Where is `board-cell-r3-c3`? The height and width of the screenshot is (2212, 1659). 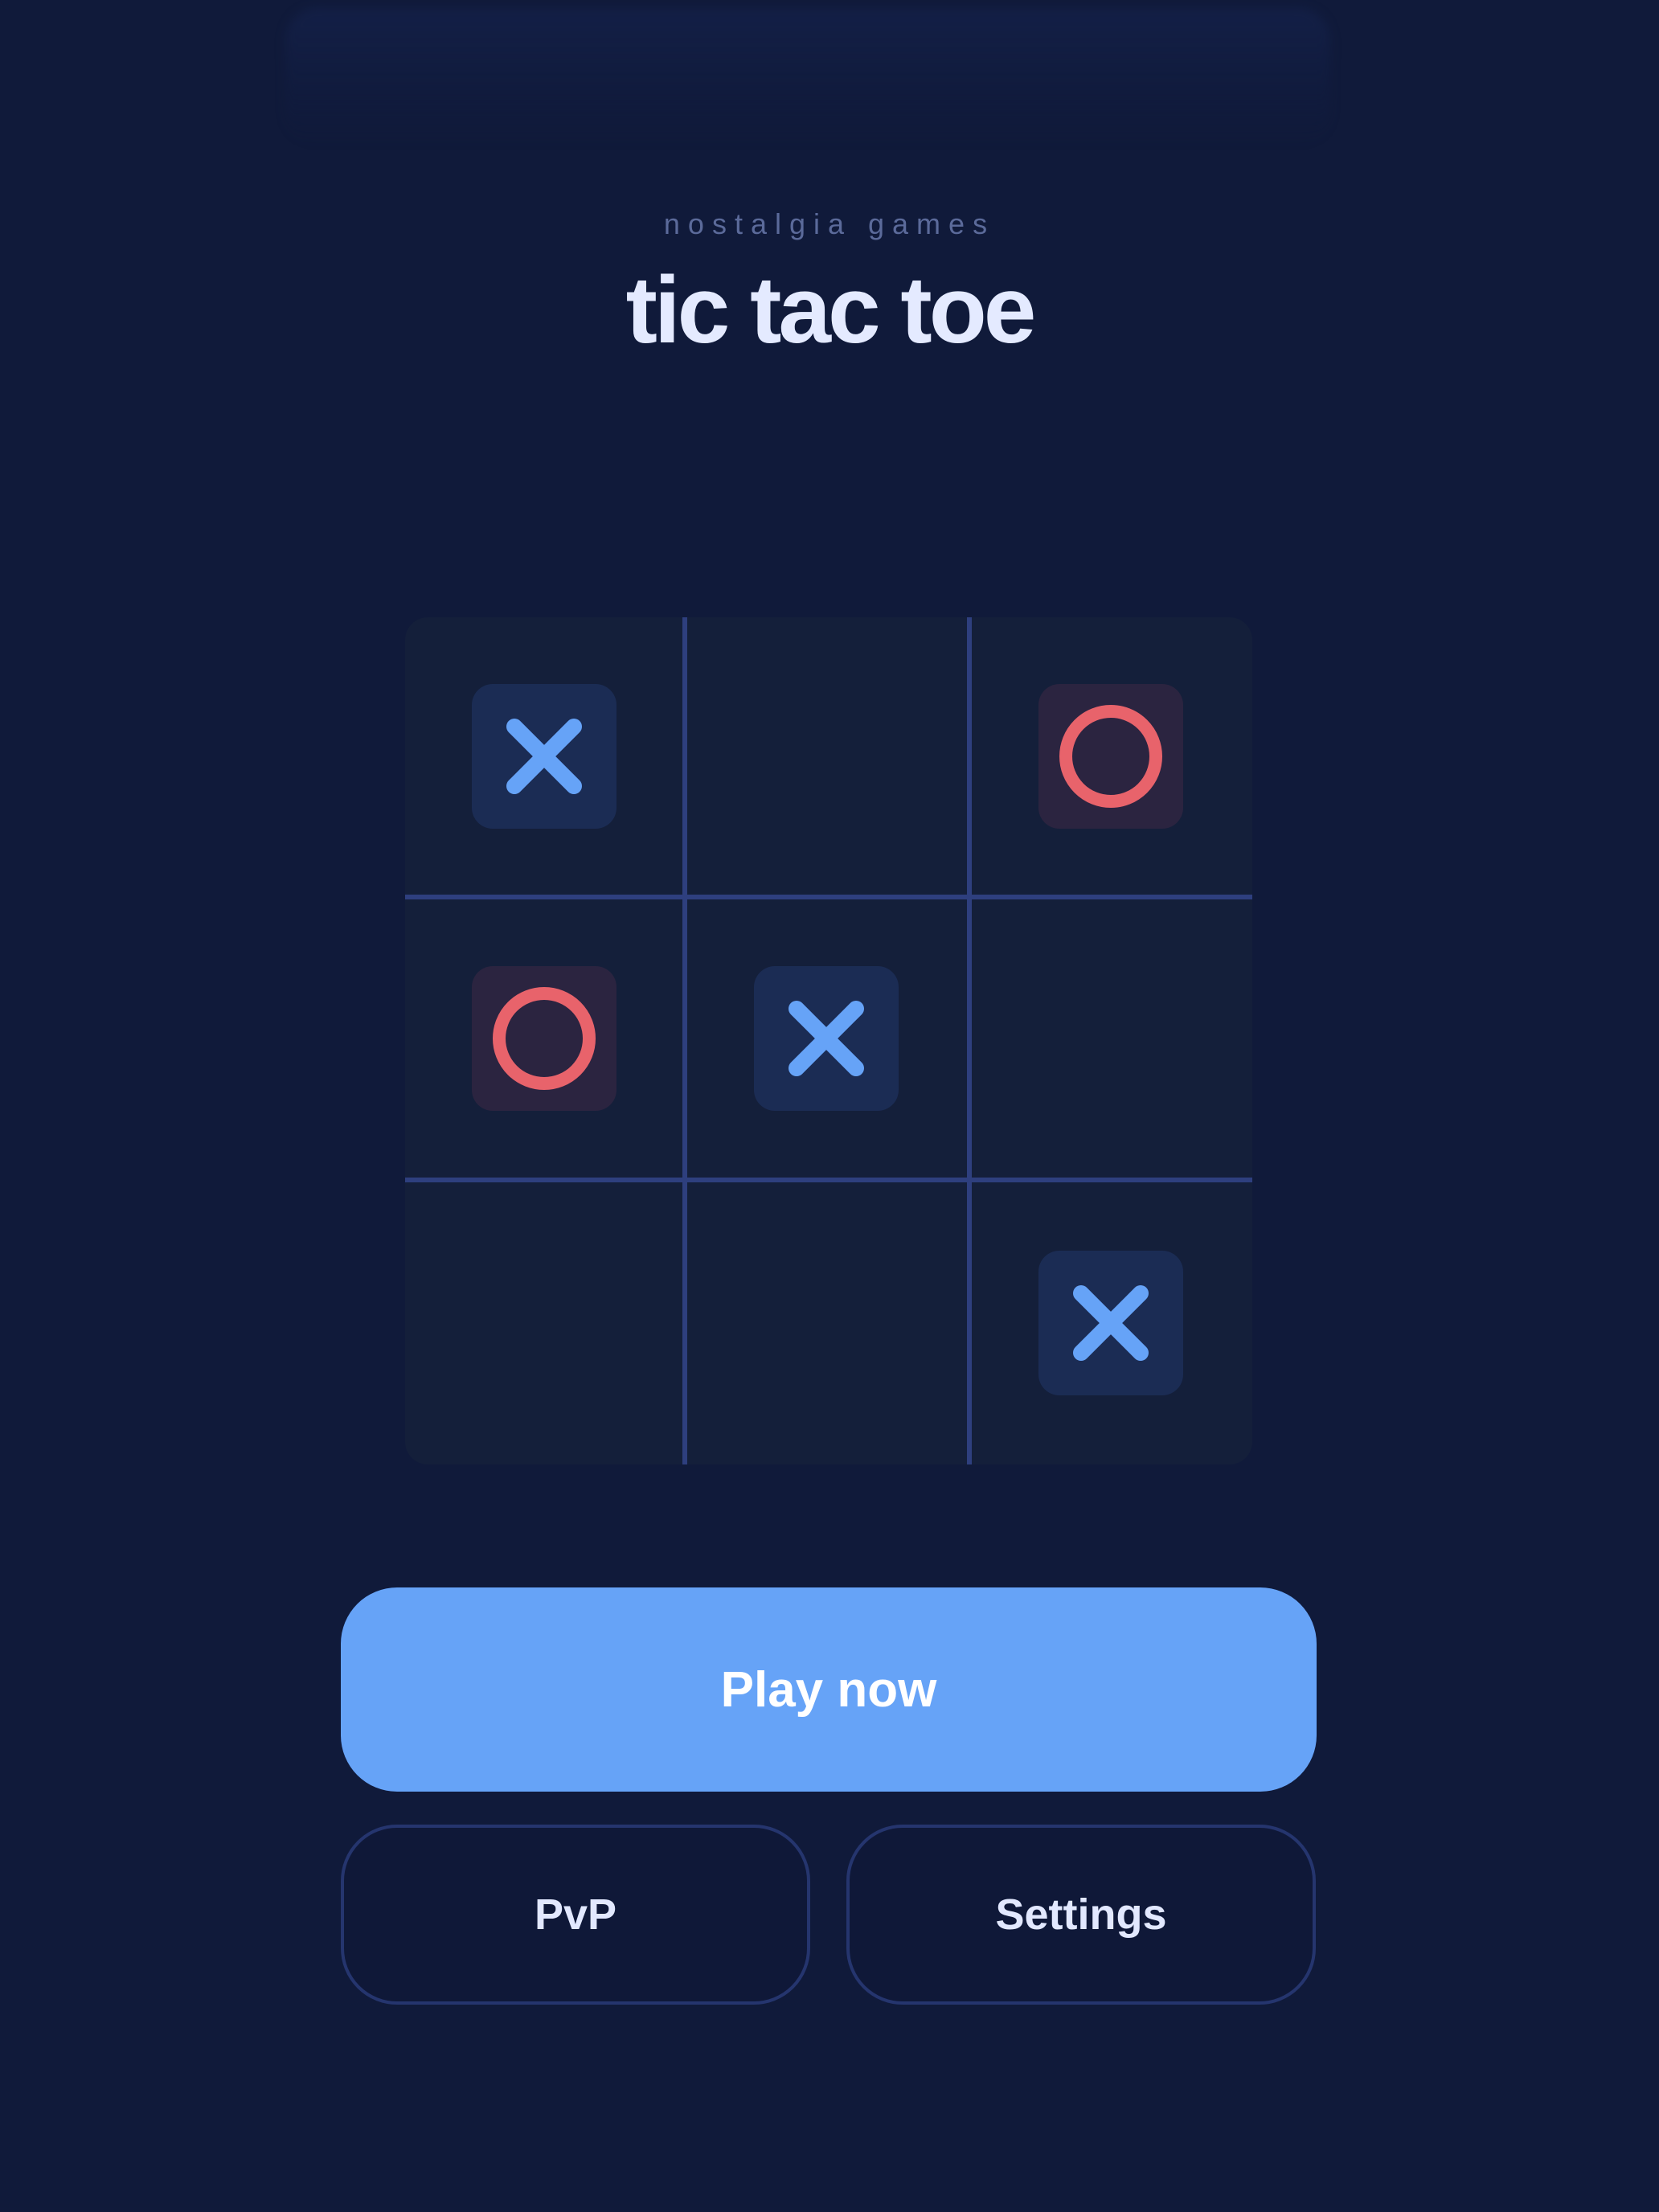
board-cell-r3-c3 is located at coordinates (1110, 1322).